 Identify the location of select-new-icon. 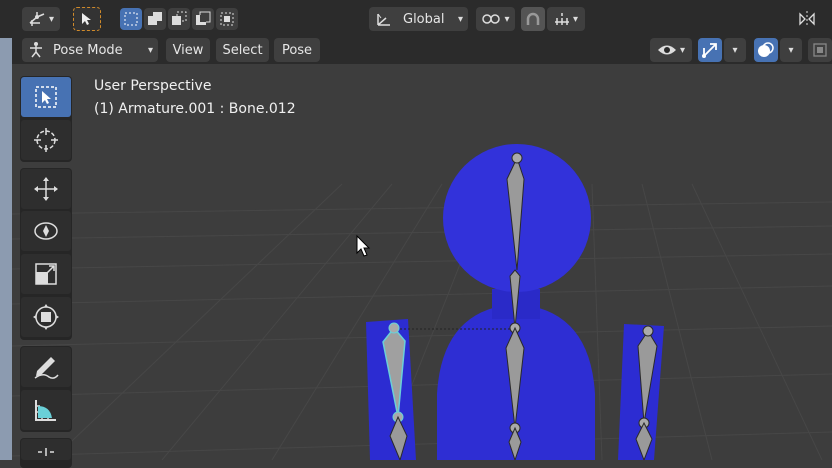
(131, 19).